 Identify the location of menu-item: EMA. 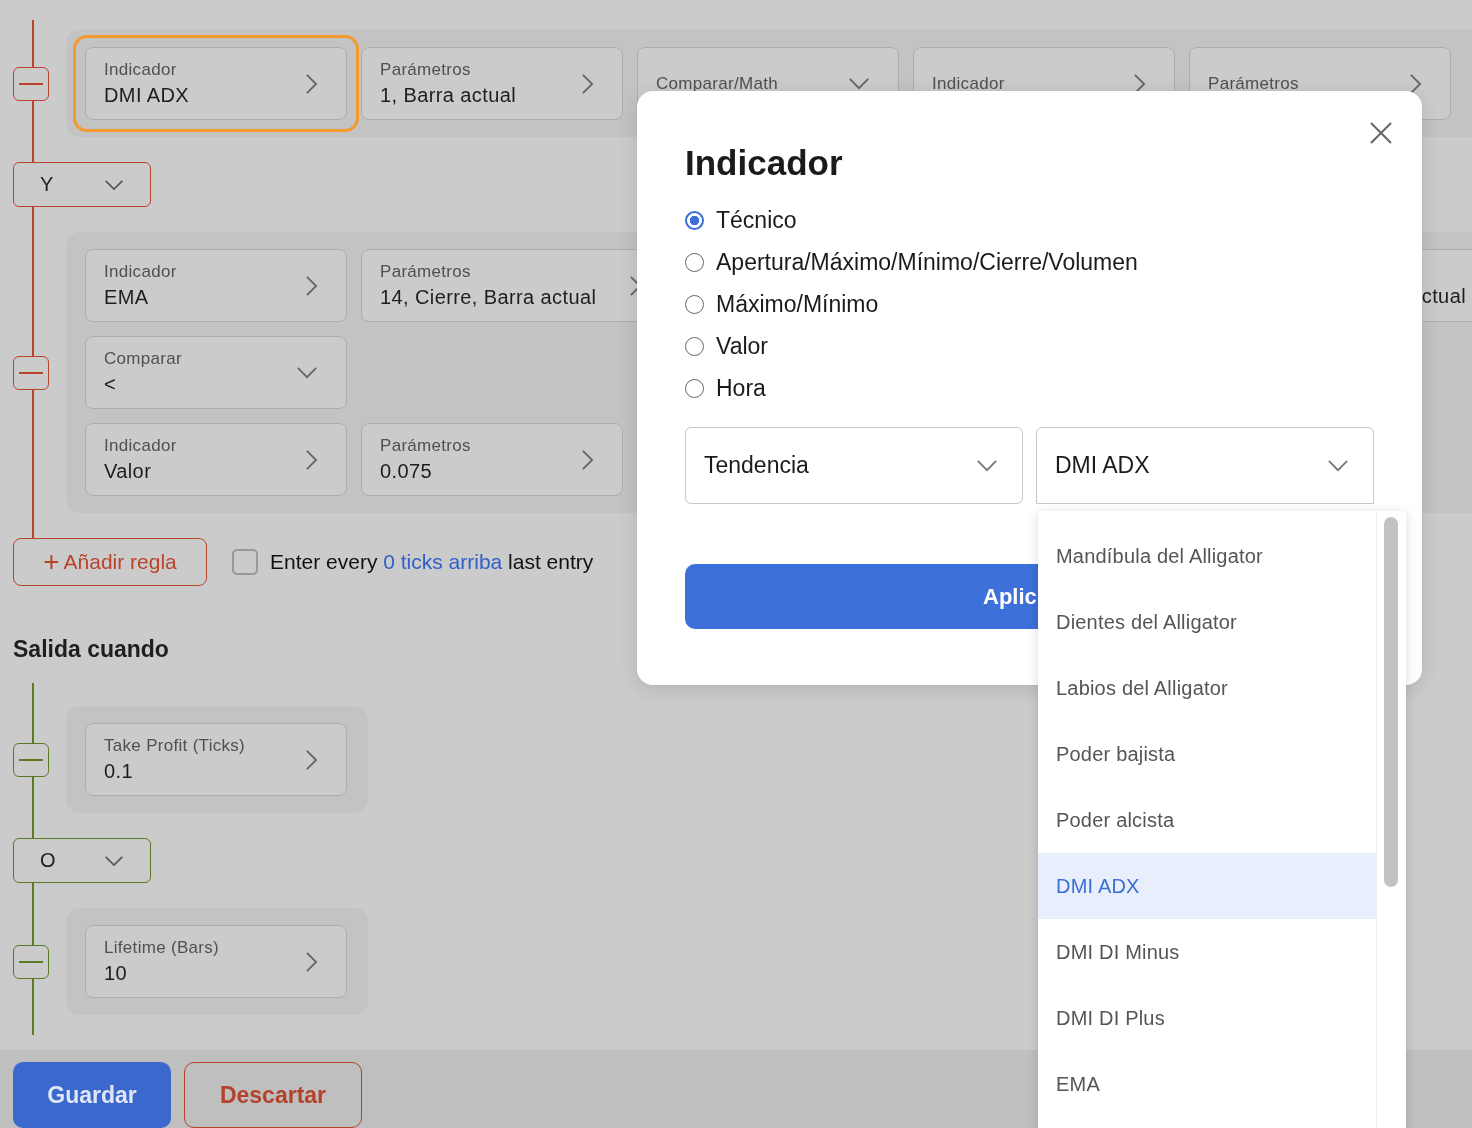
(1207, 1084).